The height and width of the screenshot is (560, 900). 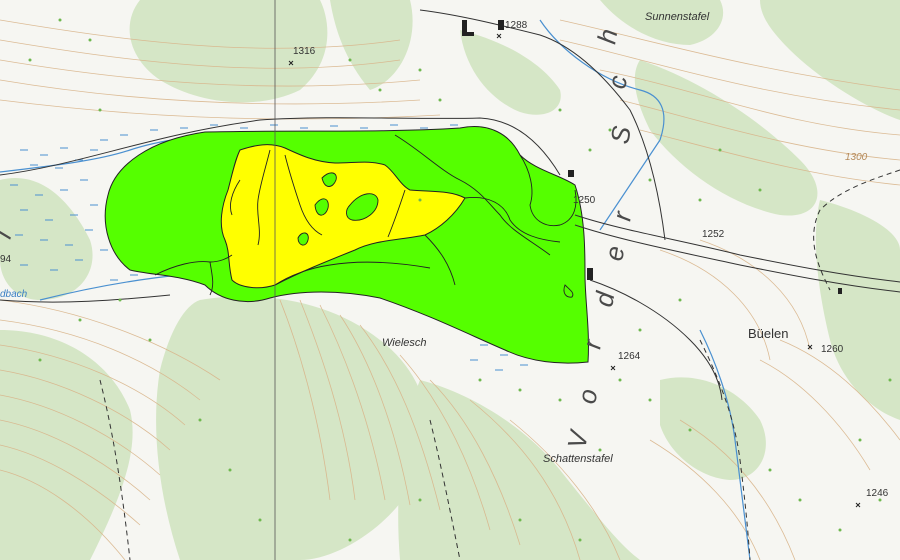 I want to click on spot-height-1250: 1250, so click(x=584, y=200).